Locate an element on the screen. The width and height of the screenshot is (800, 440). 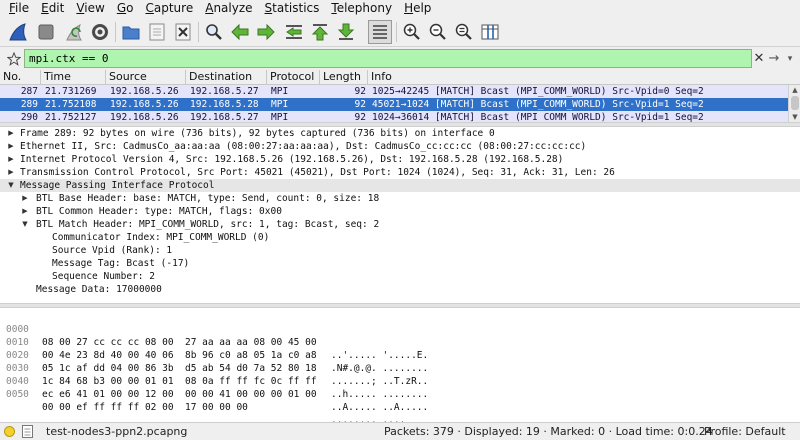
go-to-packet-icon is located at coordinates (294, 32).